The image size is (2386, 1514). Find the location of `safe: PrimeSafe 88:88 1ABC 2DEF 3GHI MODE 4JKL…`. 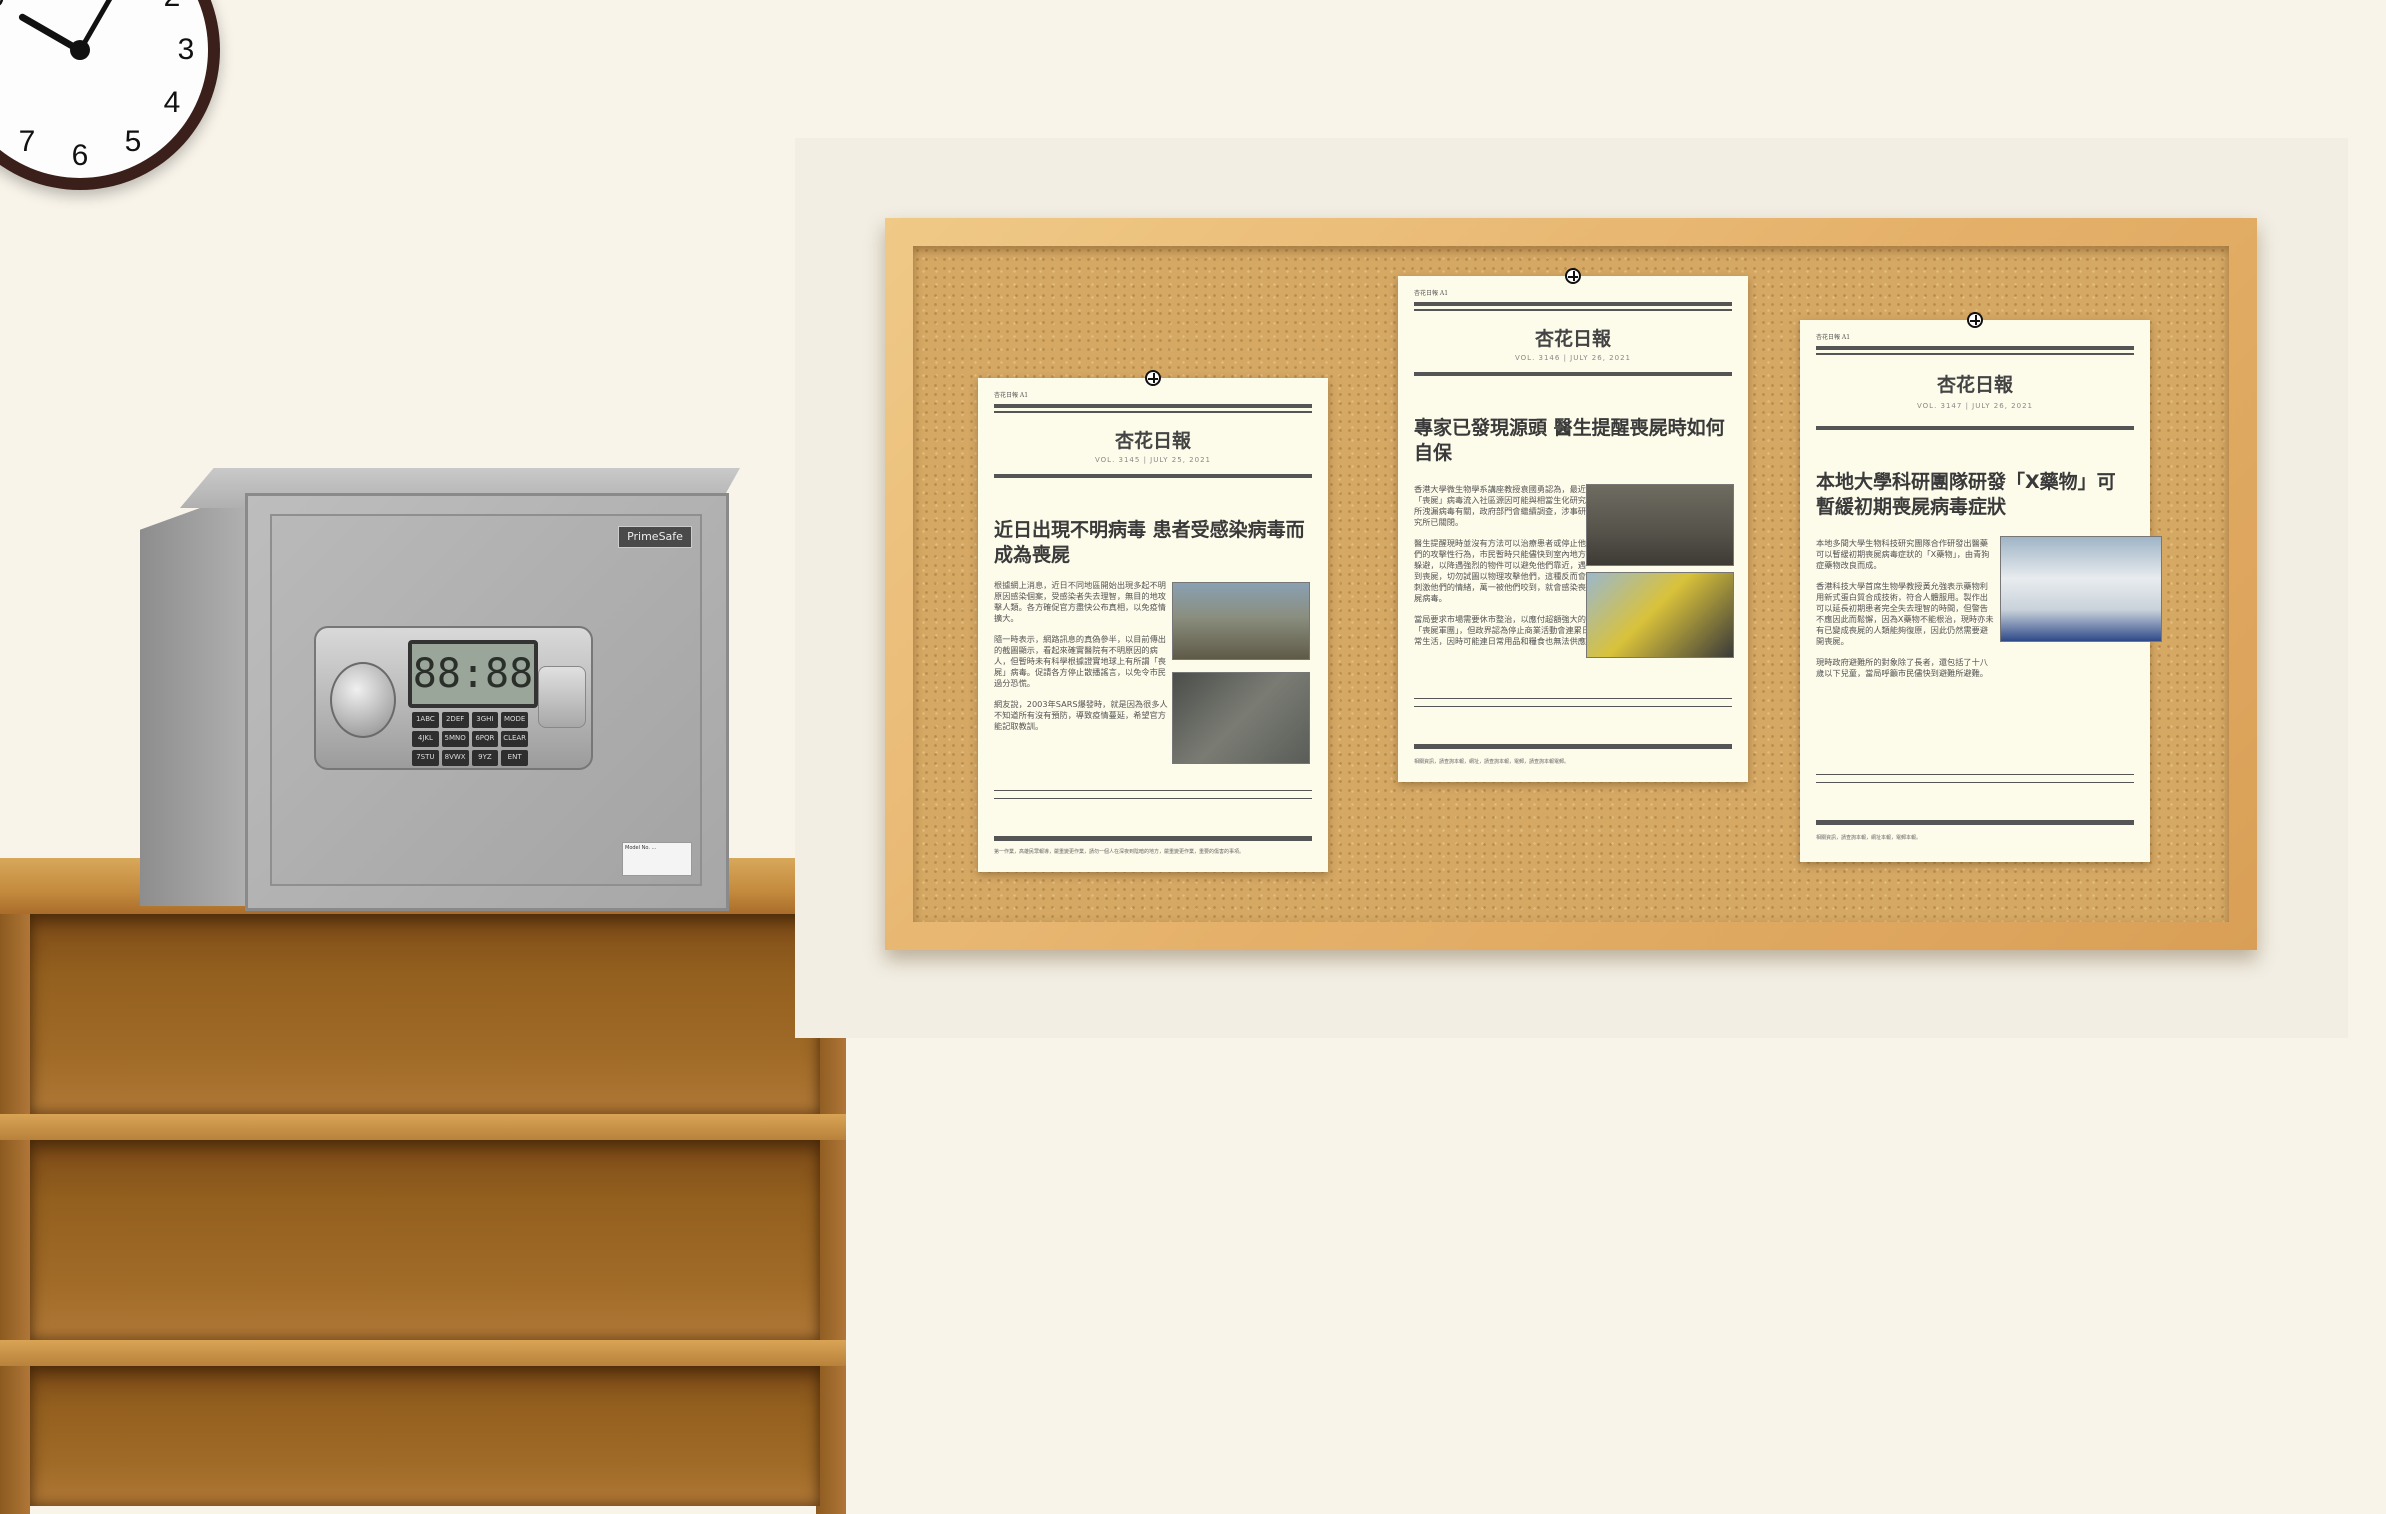

safe: PrimeSafe 88:88 1ABC 2DEF 3GHI MODE 4JKL… is located at coordinates (440, 689).